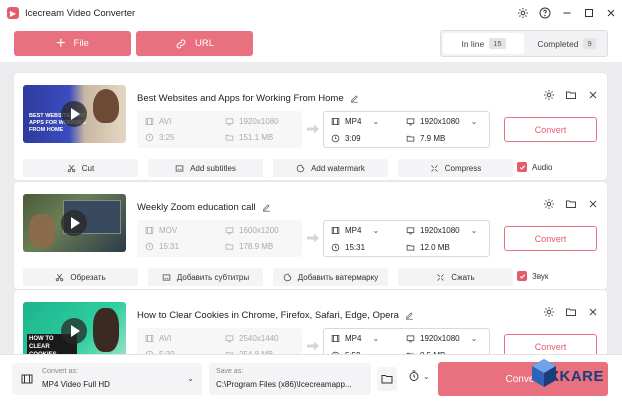 Image resolution: width=622 pixels, height=402 pixels. I want to click on video-thumbnail: HOW TO CLEAR COOKIES, so click(74, 331).